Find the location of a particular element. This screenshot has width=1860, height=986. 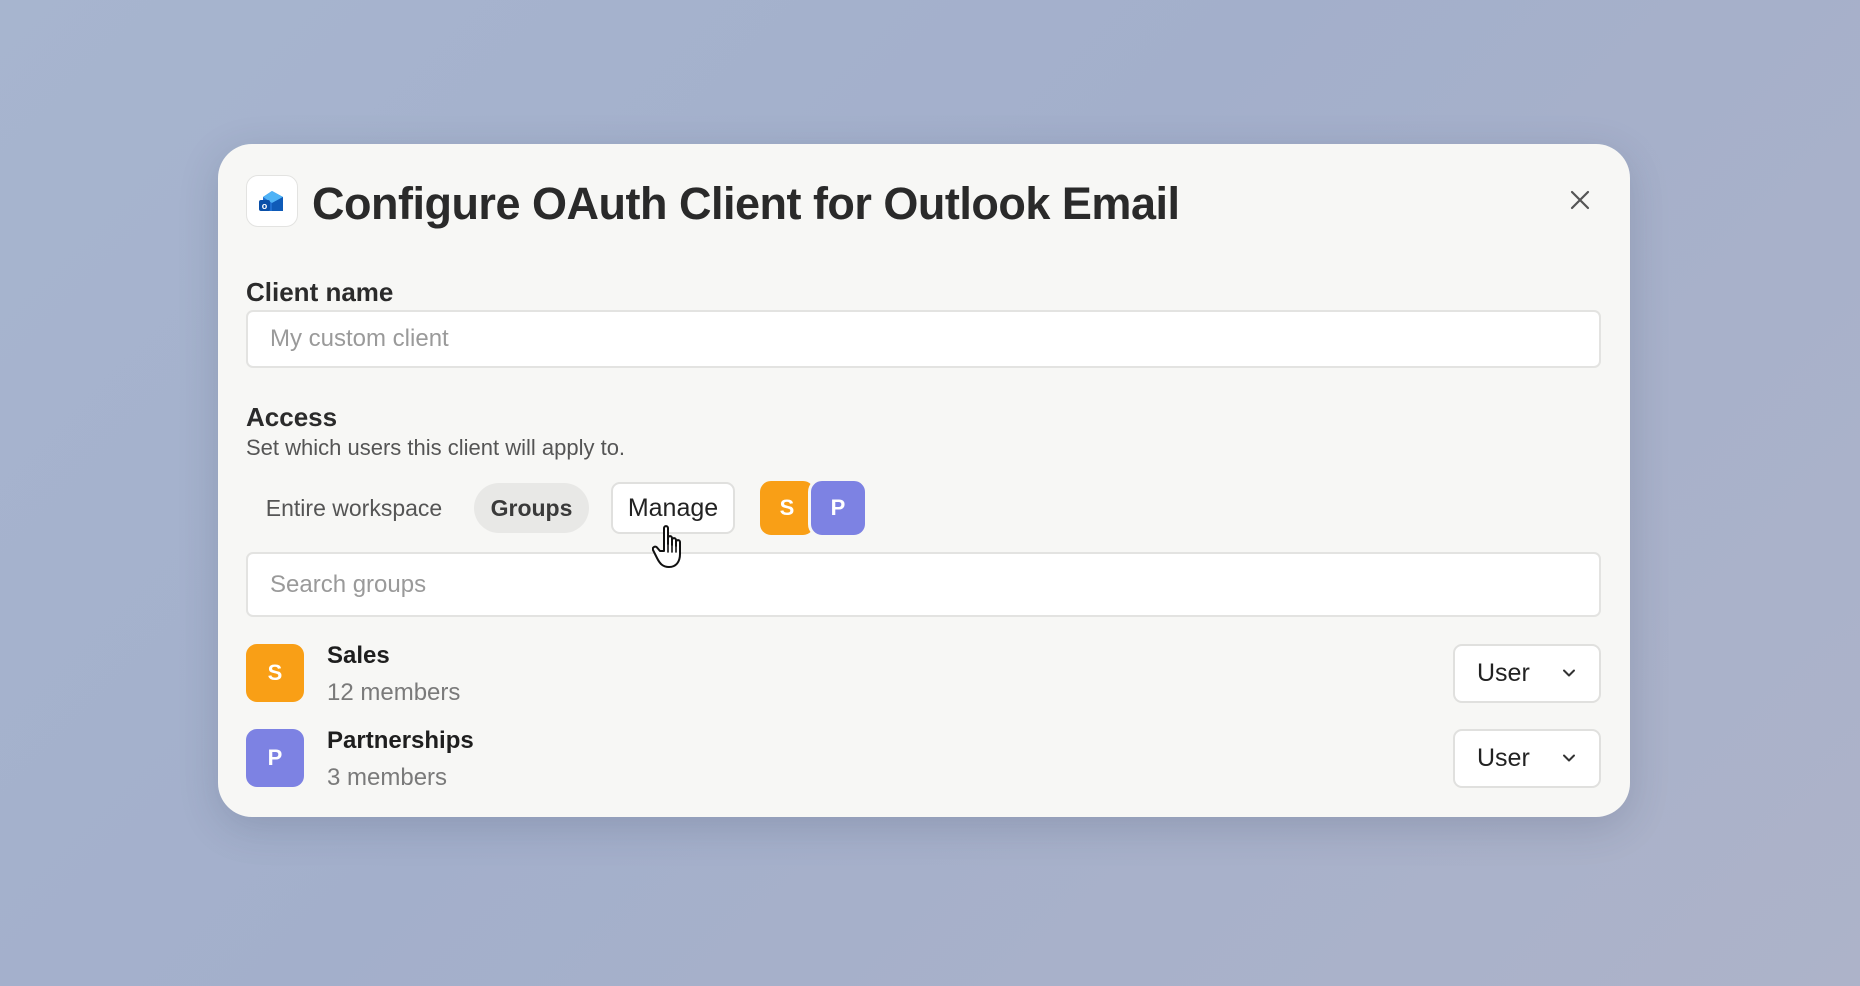

dialog-title: Configure OAuth Client for Outlook Email is located at coordinates (746, 203).